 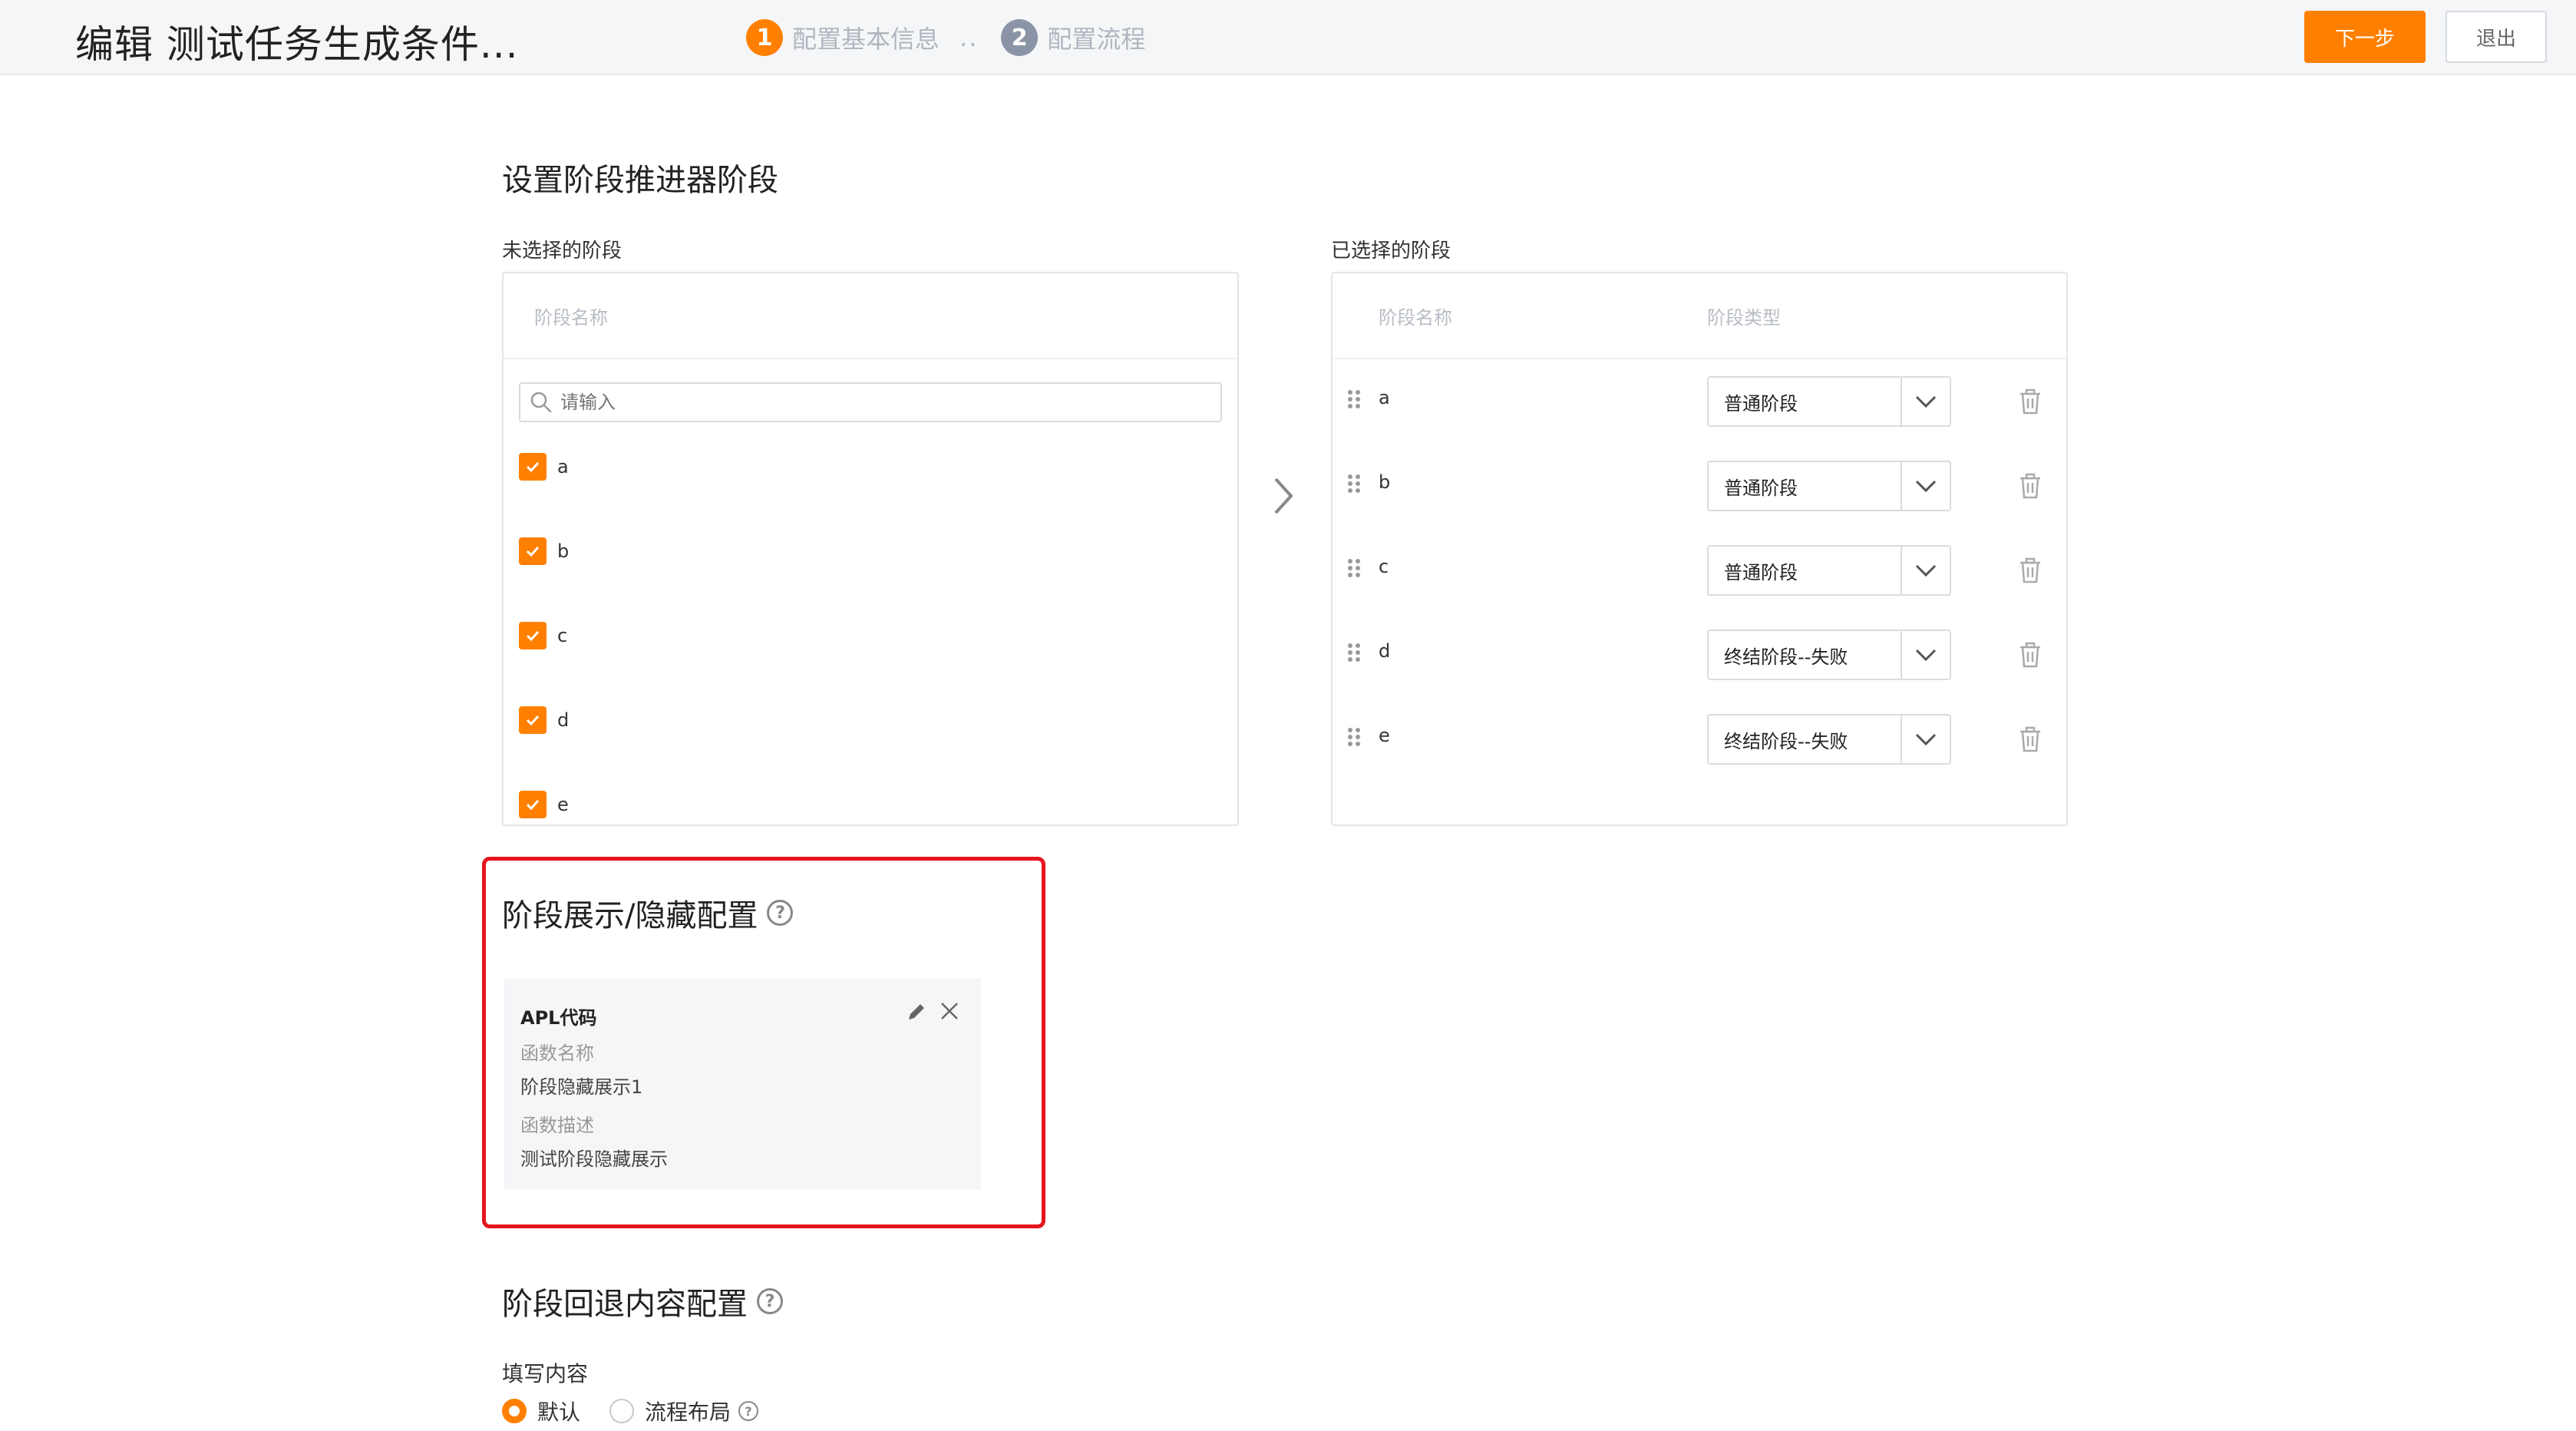 What do you see at coordinates (1699, 741) in the screenshot?
I see `selected-stage-row: e 终结阶段--失败` at bounding box center [1699, 741].